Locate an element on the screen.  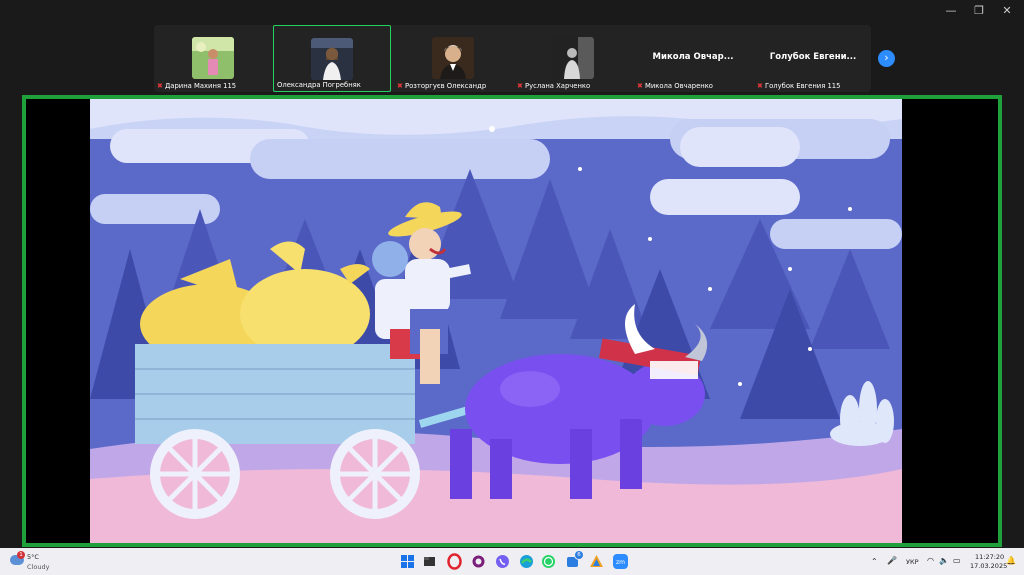
clock-date: 17.03.2025 is located at coordinates (988, 566).